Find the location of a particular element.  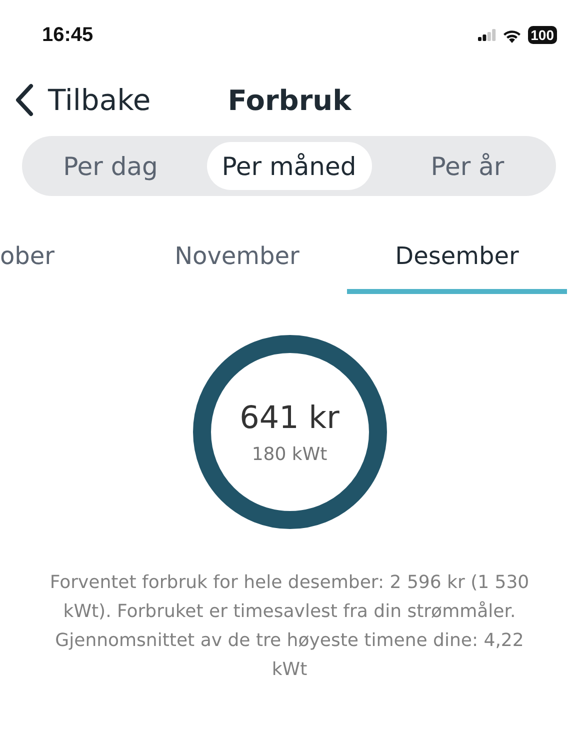

period-tab: Per måned is located at coordinates (289, 166).